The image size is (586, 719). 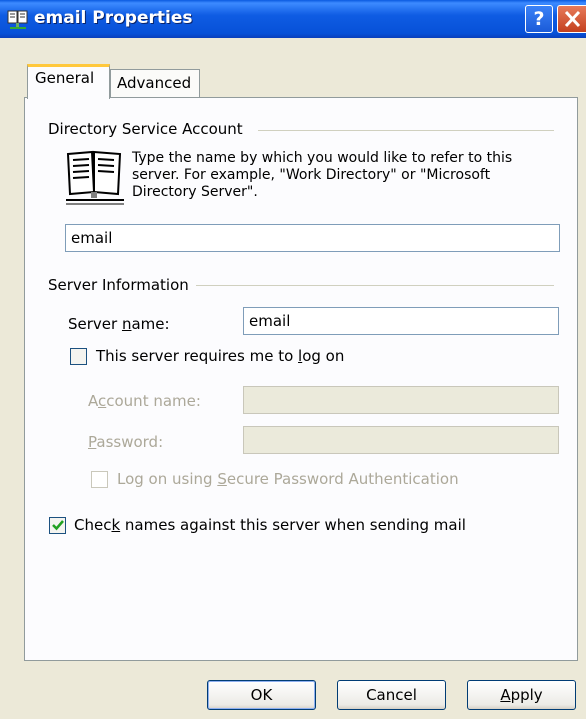 What do you see at coordinates (261, 695) in the screenshot?
I see `ok-button: OK` at bounding box center [261, 695].